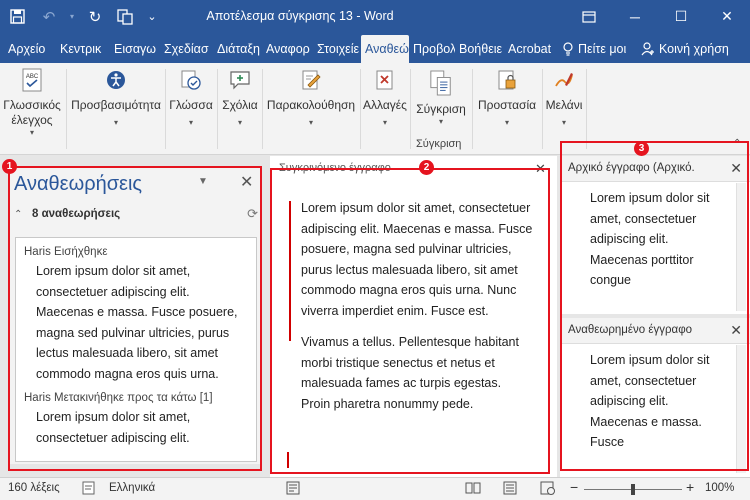 The height and width of the screenshot is (500, 750). I want to click on proofing-label-1: Γλωσσικός, so click(32, 105).